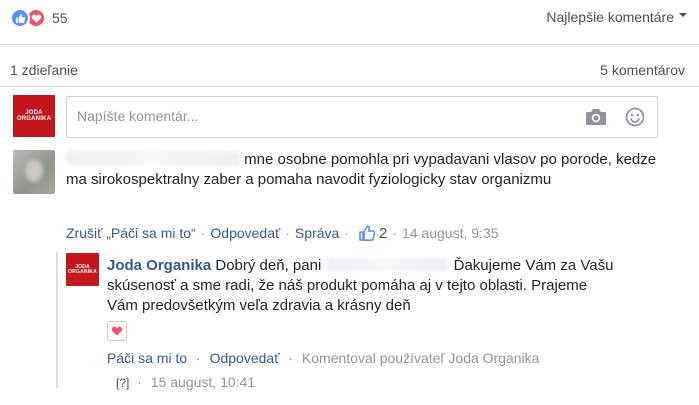 The width and height of the screenshot is (699, 405). Describe the element at coordinates (39, 18) in the screenshot. I see `reaction-summary: 55` at that location.